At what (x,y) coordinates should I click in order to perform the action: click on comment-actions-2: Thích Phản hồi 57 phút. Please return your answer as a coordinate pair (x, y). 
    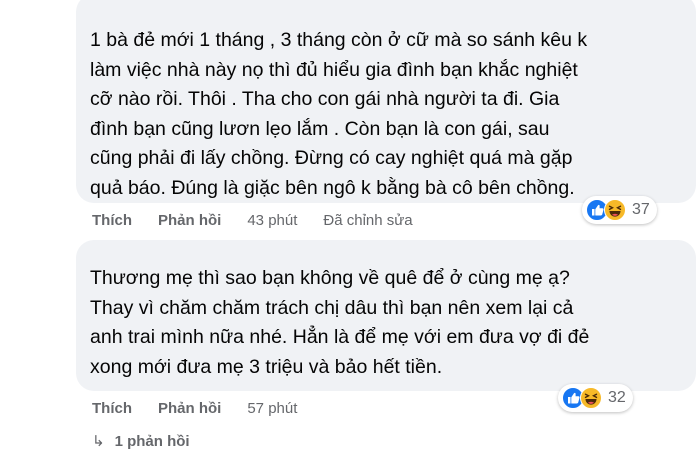
    Looking at the image, I should click on (207, 408).